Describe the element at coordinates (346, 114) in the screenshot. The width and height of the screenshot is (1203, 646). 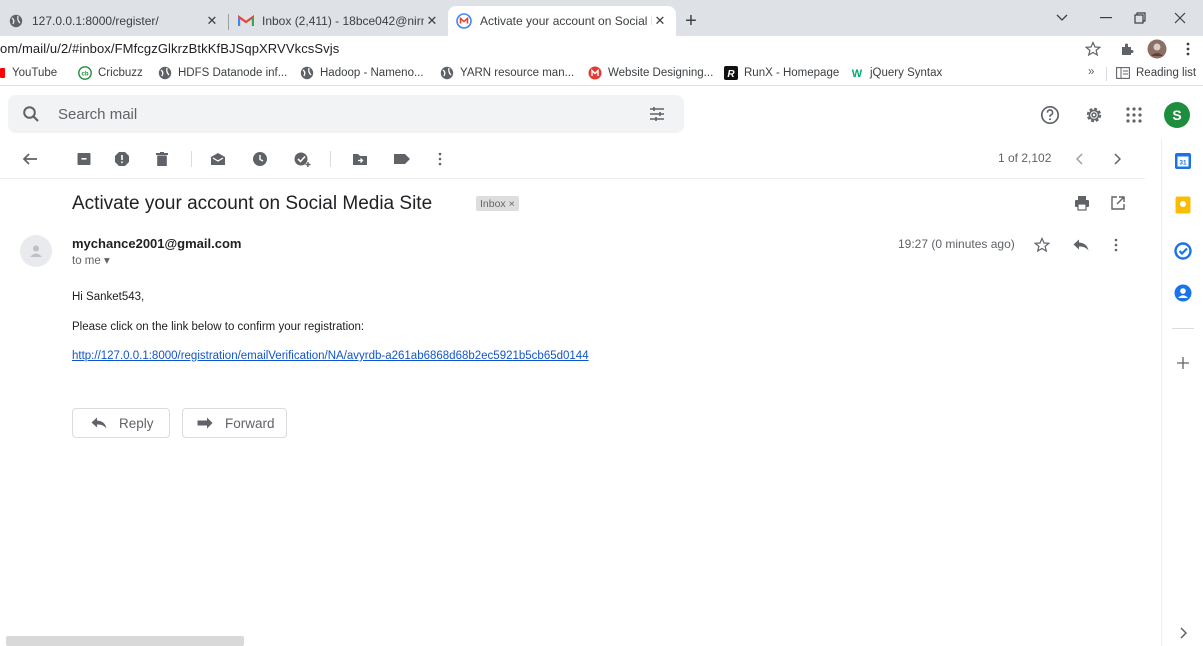
I see `search-input: Search mail` at that location.